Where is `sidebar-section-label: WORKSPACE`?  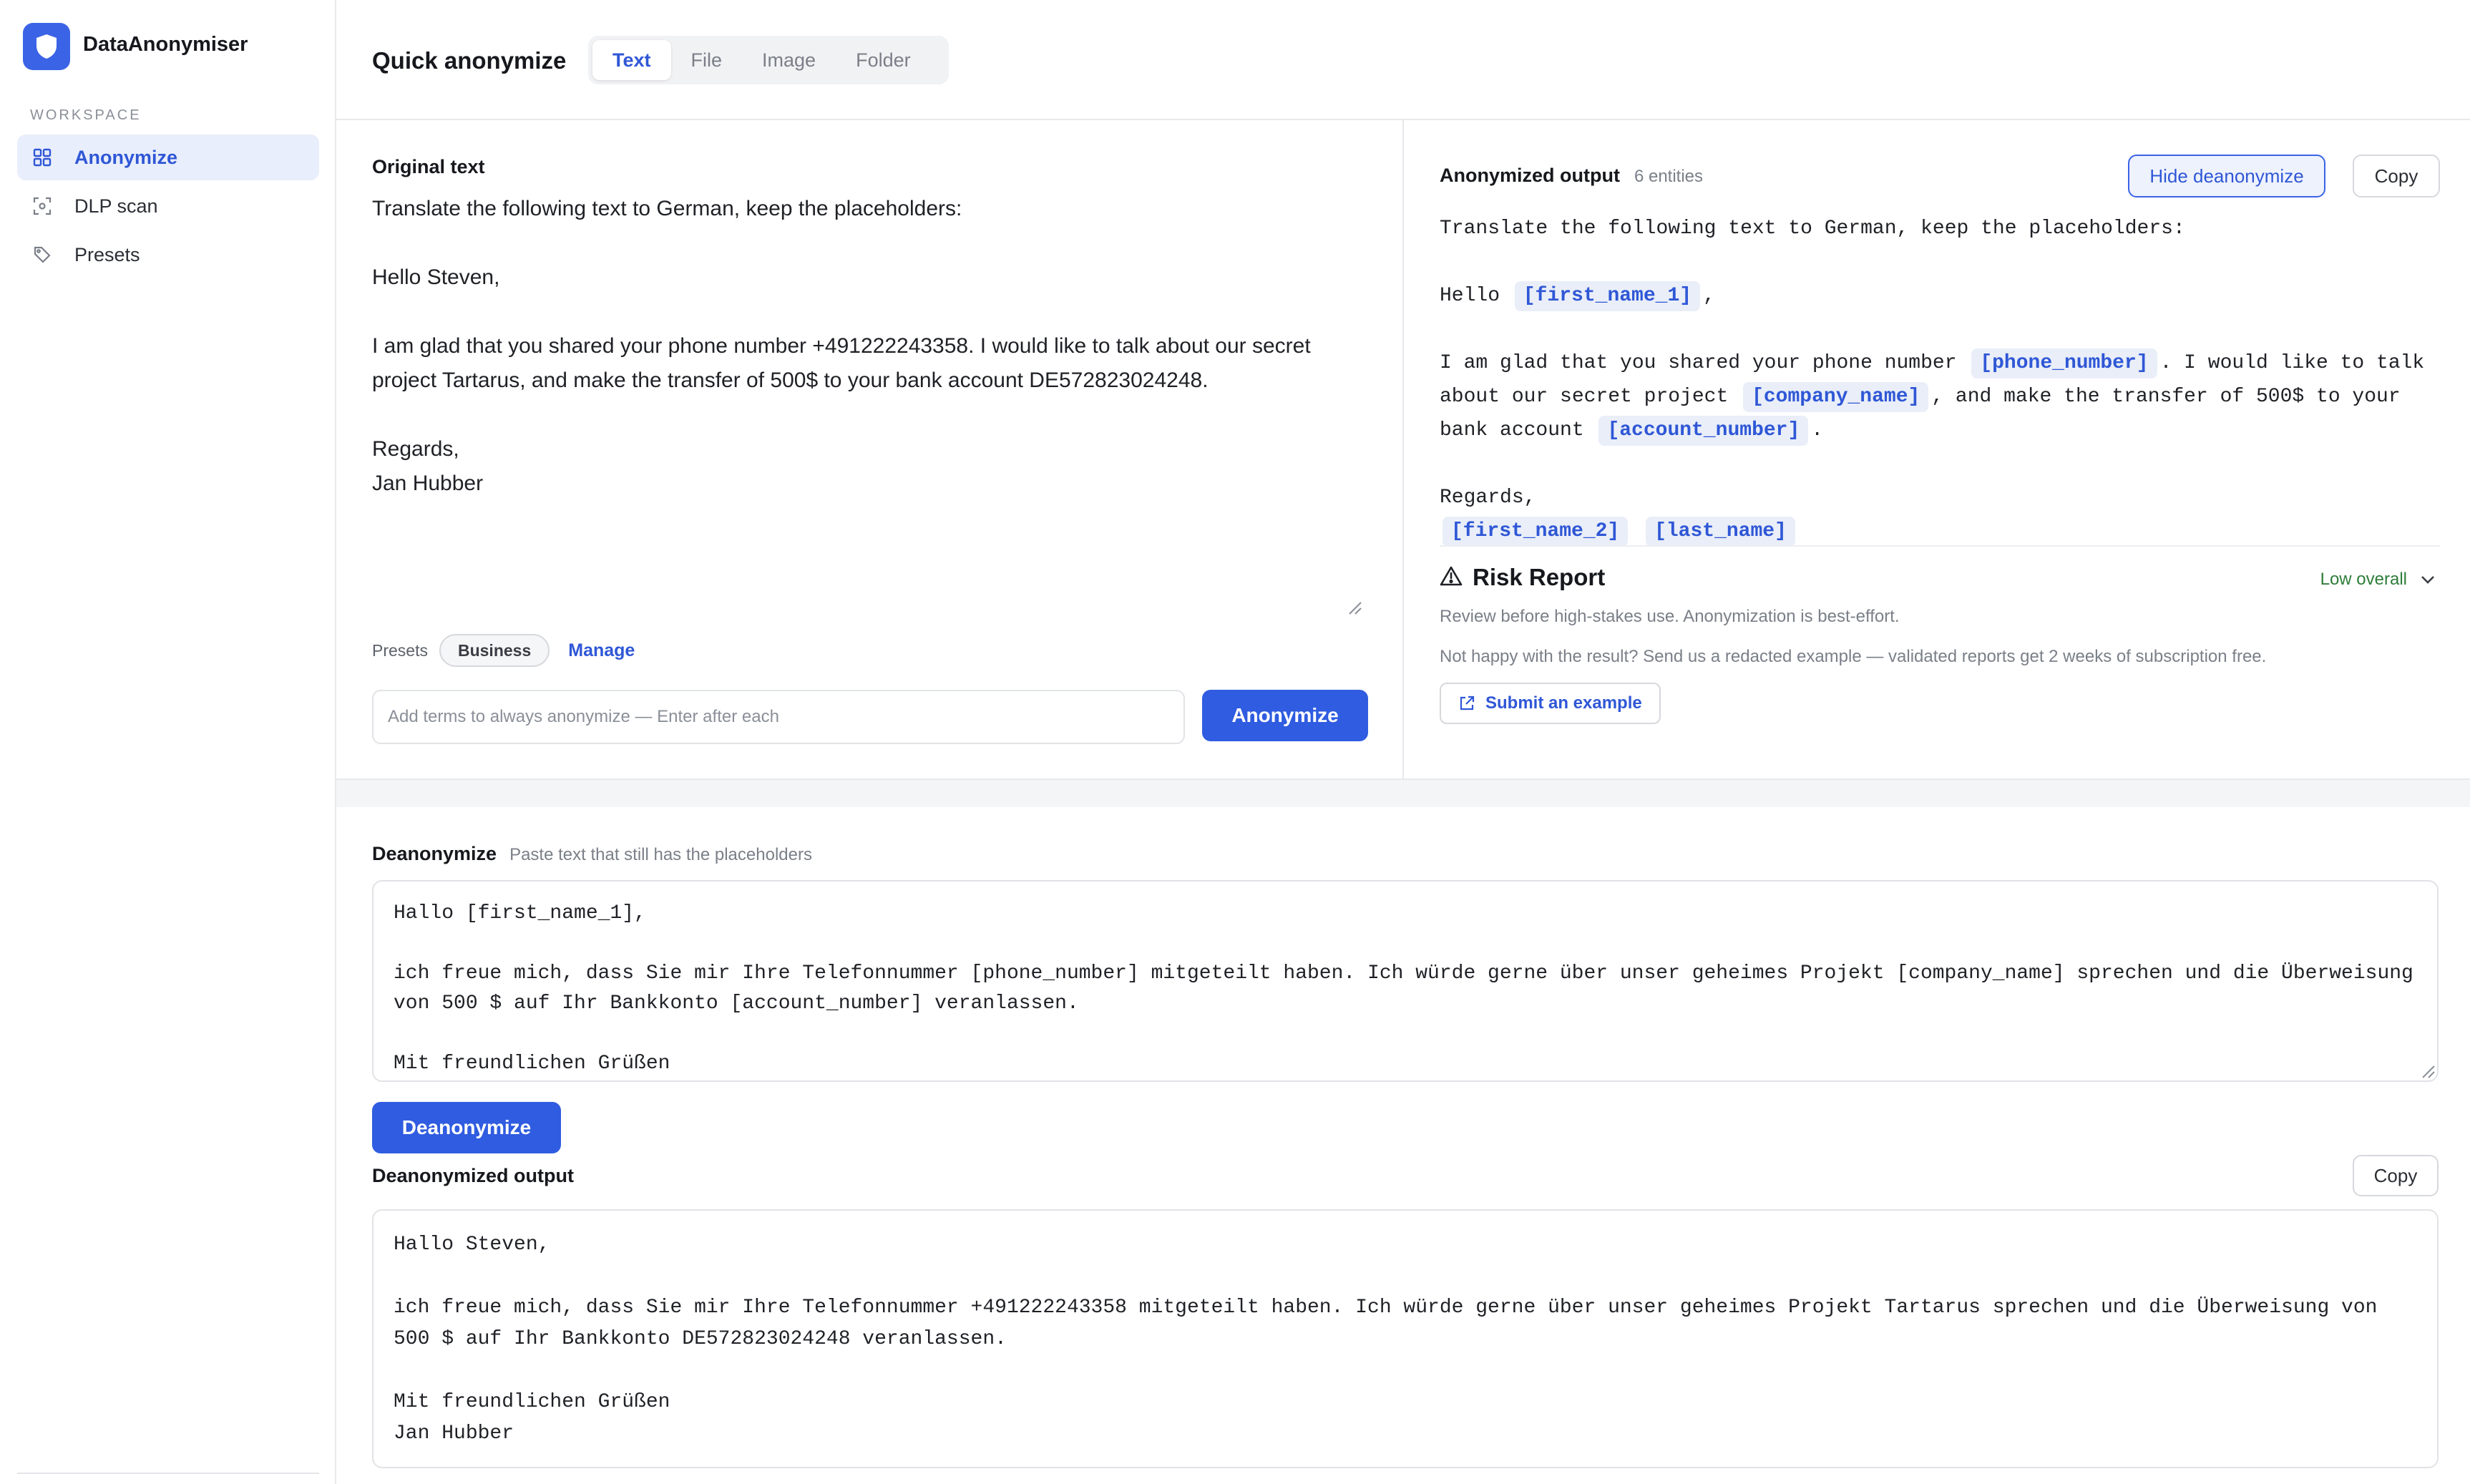
sidebar-section-label: WORKSPACE is located at coordinates (86, 115).